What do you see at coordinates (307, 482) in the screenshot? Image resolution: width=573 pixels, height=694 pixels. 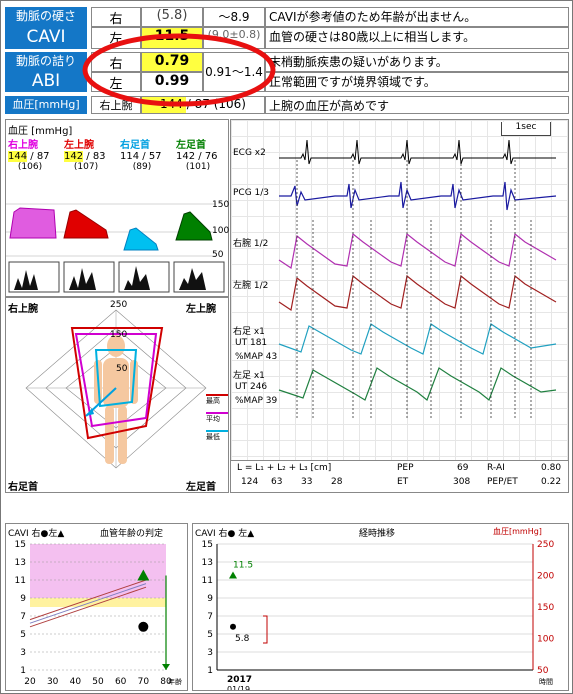 I see `length-l2: 33` at bounding box center [307, 482].